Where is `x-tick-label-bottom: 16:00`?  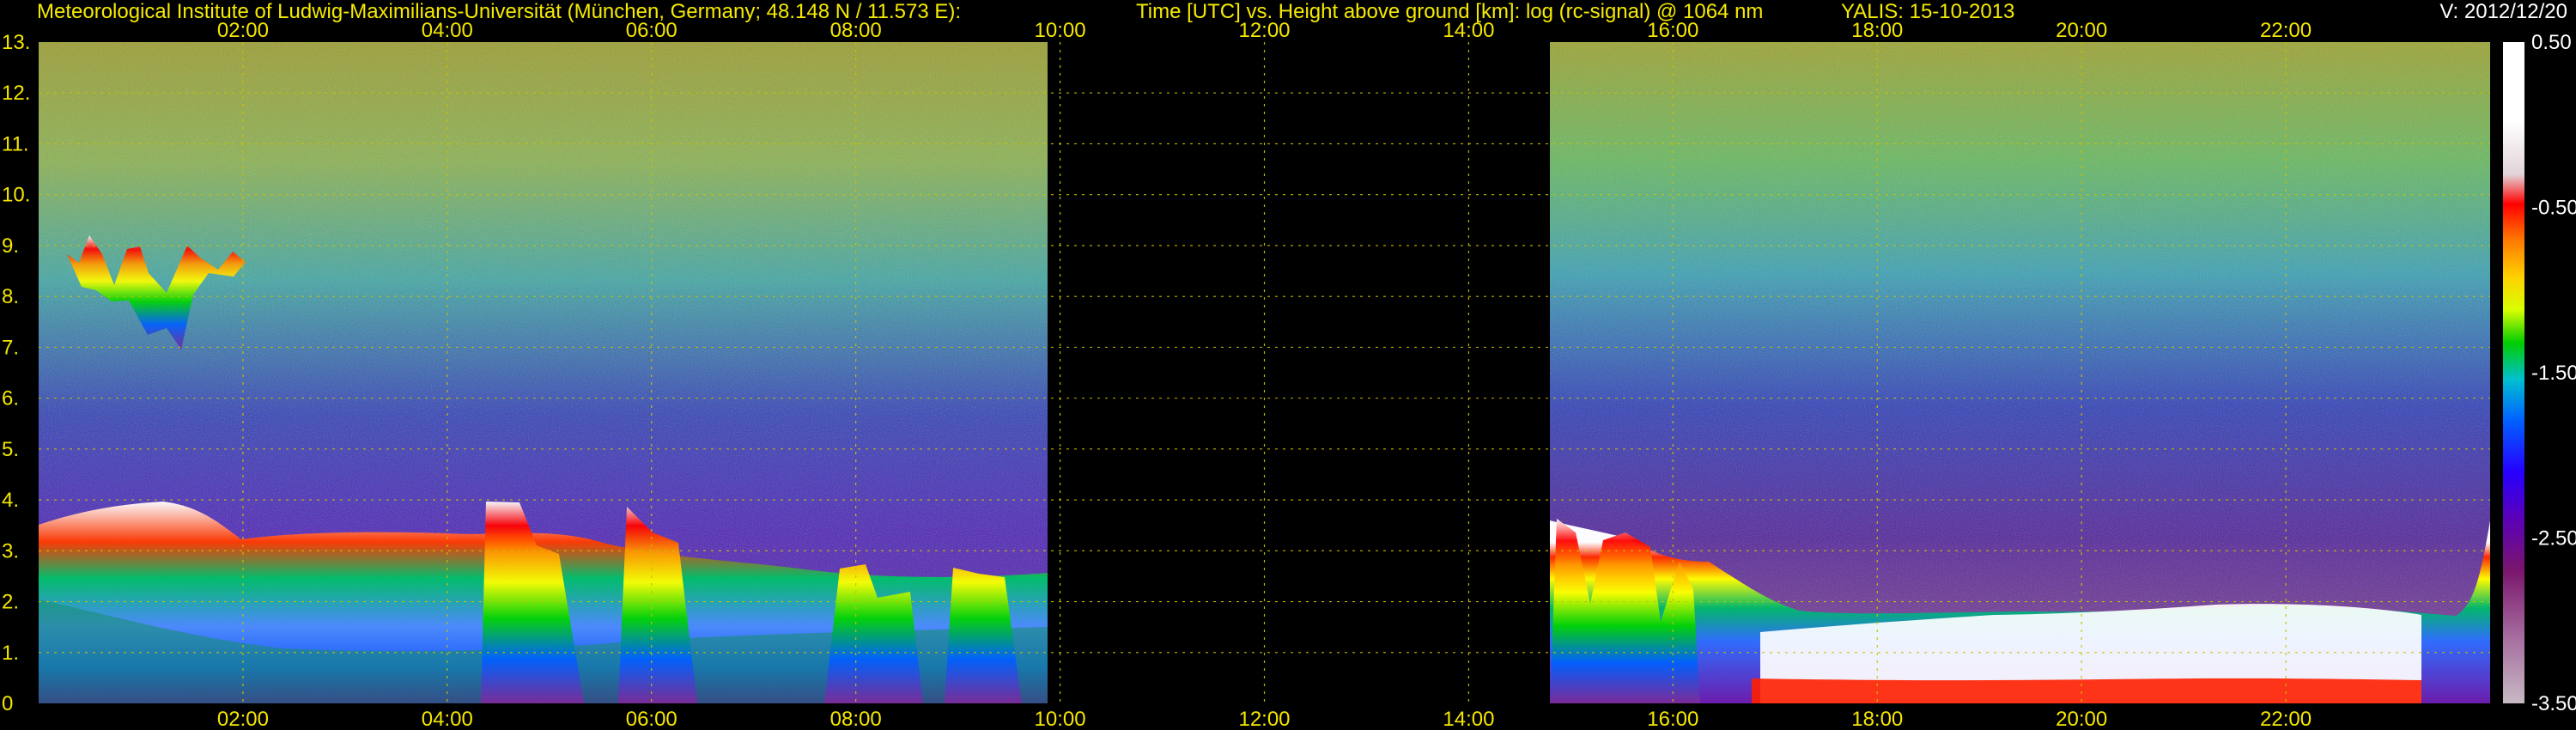 x-tick-label-bottom: 16:00 is located at coordinates (1672, 719).